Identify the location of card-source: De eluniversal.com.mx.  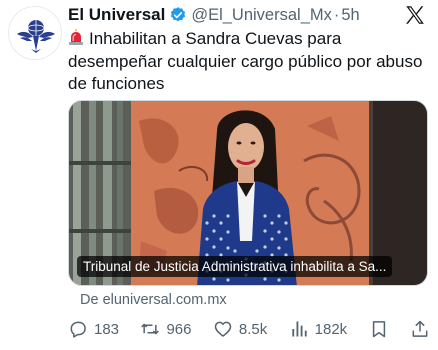
(153, 300).